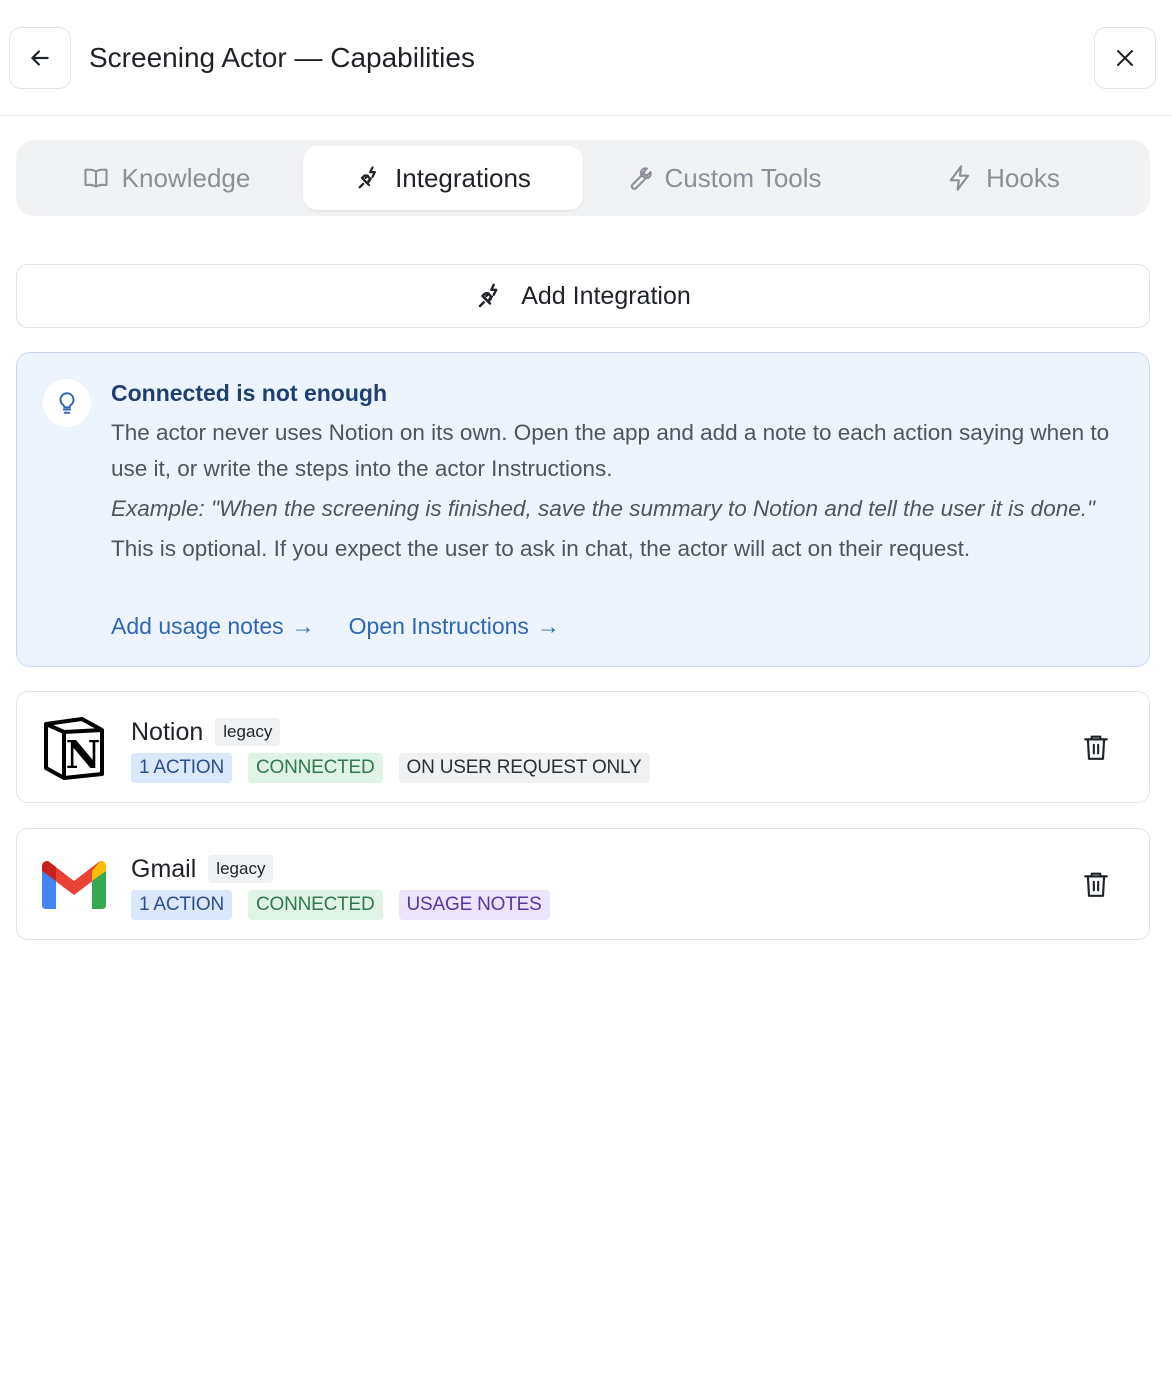 Image resolution: width=1172 pixels, height=1374 pixels. I want to click on lightbulb-icon, so click(67, 403).